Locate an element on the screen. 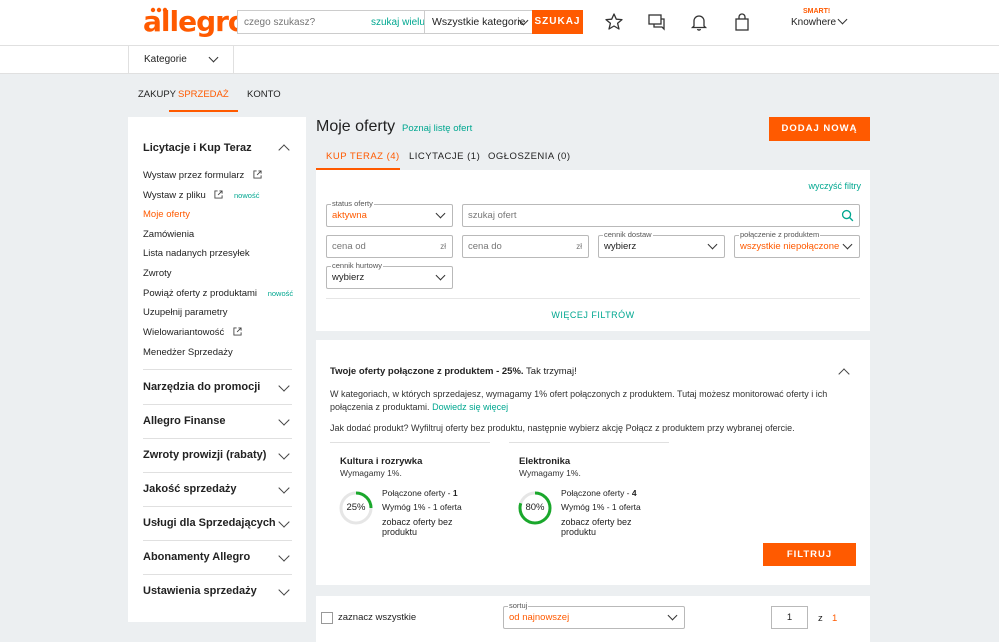 Image resolution: width=999 pixels, height=642 pixels. user-name: Knowhere is located at coordinates (814, 22).